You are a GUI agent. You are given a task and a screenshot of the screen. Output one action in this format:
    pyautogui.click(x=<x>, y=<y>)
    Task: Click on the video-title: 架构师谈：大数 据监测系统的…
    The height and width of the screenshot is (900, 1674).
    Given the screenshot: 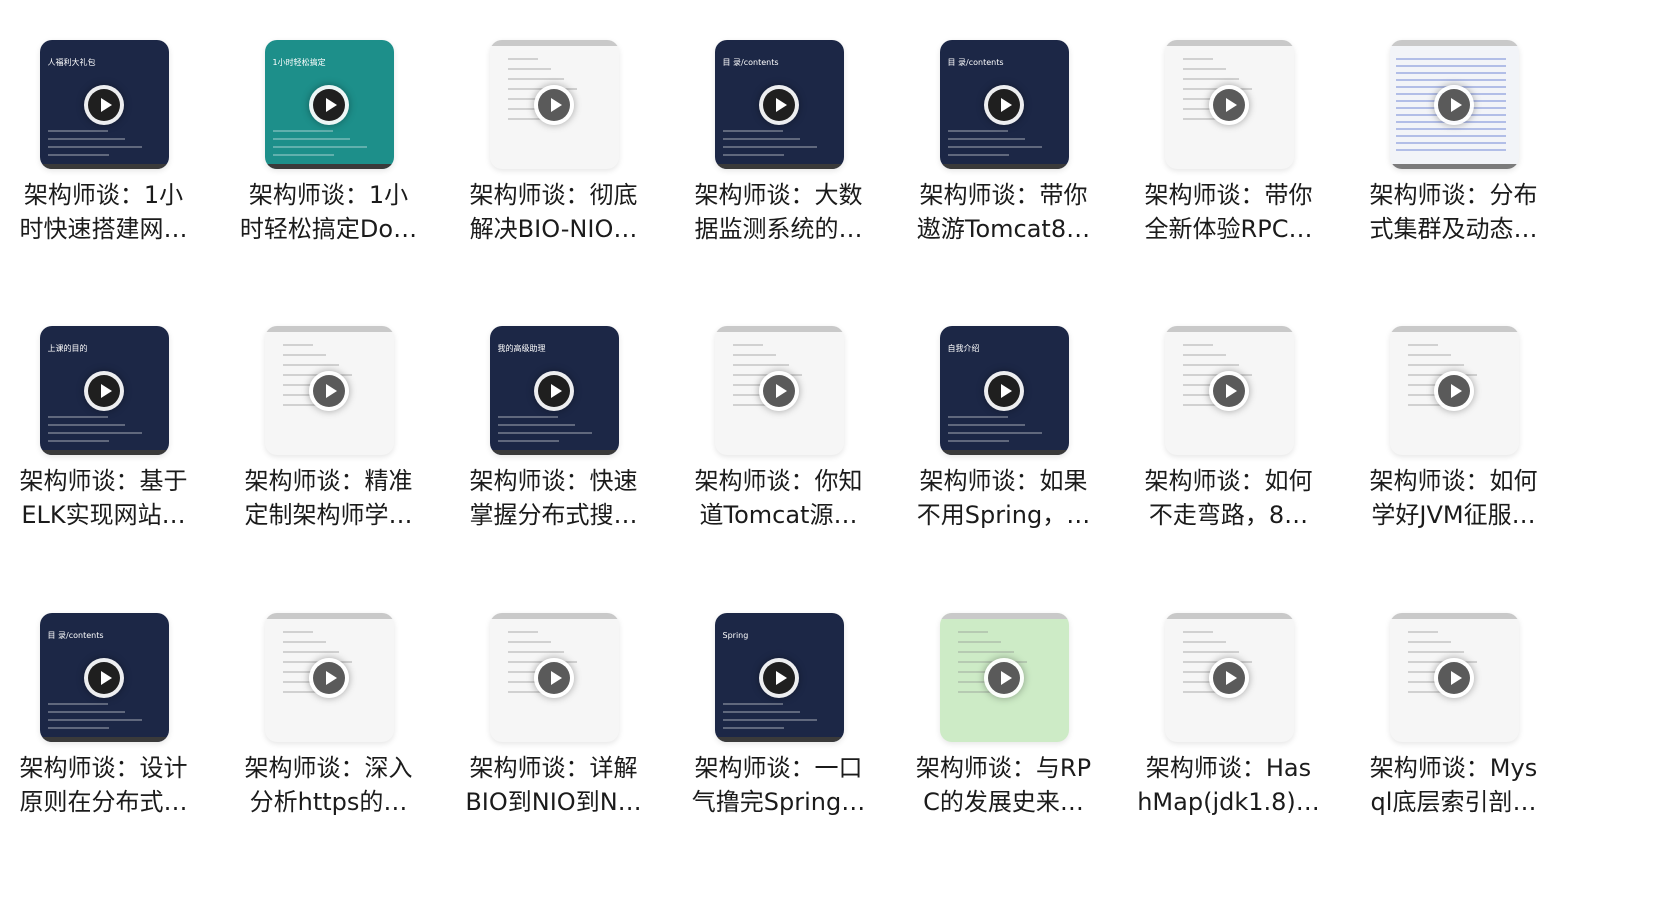 What is the action you would take?
    pyautogui.click(x=778, y=212)
    